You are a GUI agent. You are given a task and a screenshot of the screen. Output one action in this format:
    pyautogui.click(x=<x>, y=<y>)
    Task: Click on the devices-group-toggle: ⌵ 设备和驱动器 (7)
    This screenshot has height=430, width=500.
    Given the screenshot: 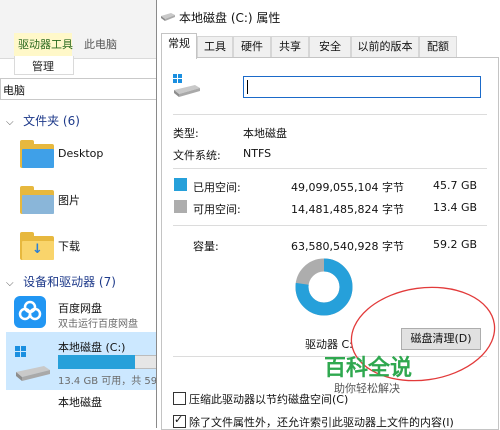 What is the action you would take?
    pyautogui.click(x=61, y=281)
    